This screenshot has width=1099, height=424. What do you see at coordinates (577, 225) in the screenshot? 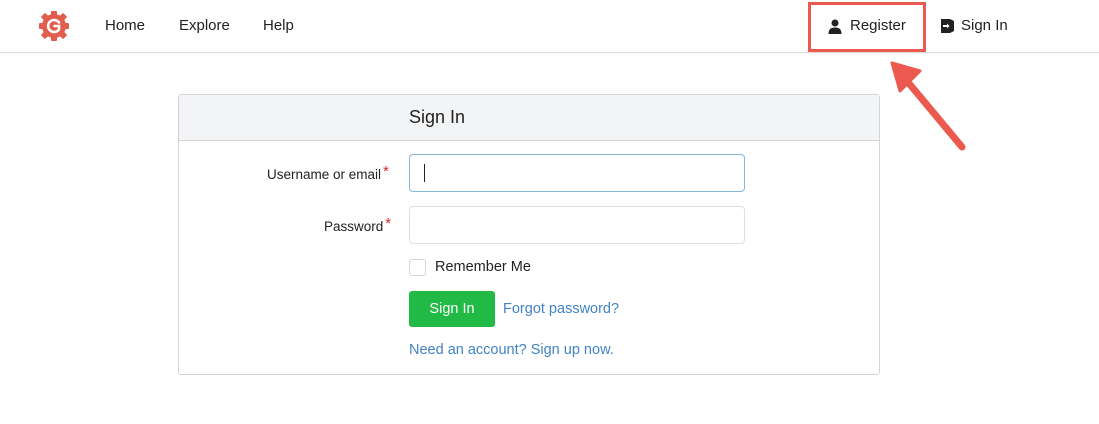
I see `password-input` at bounding box center [577, 225].